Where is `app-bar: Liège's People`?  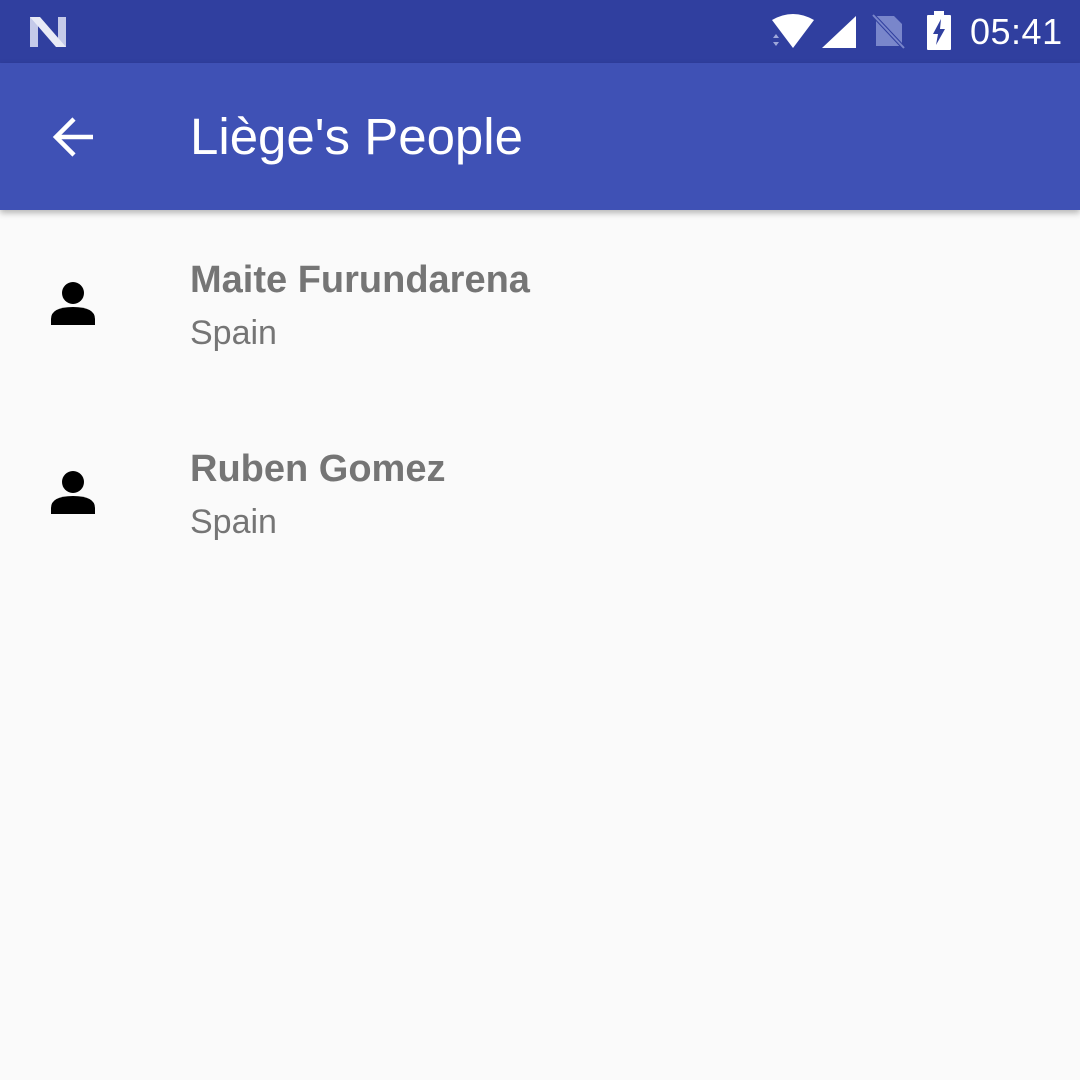 app-bar: Liège's People is located at coordinates (540, 136).